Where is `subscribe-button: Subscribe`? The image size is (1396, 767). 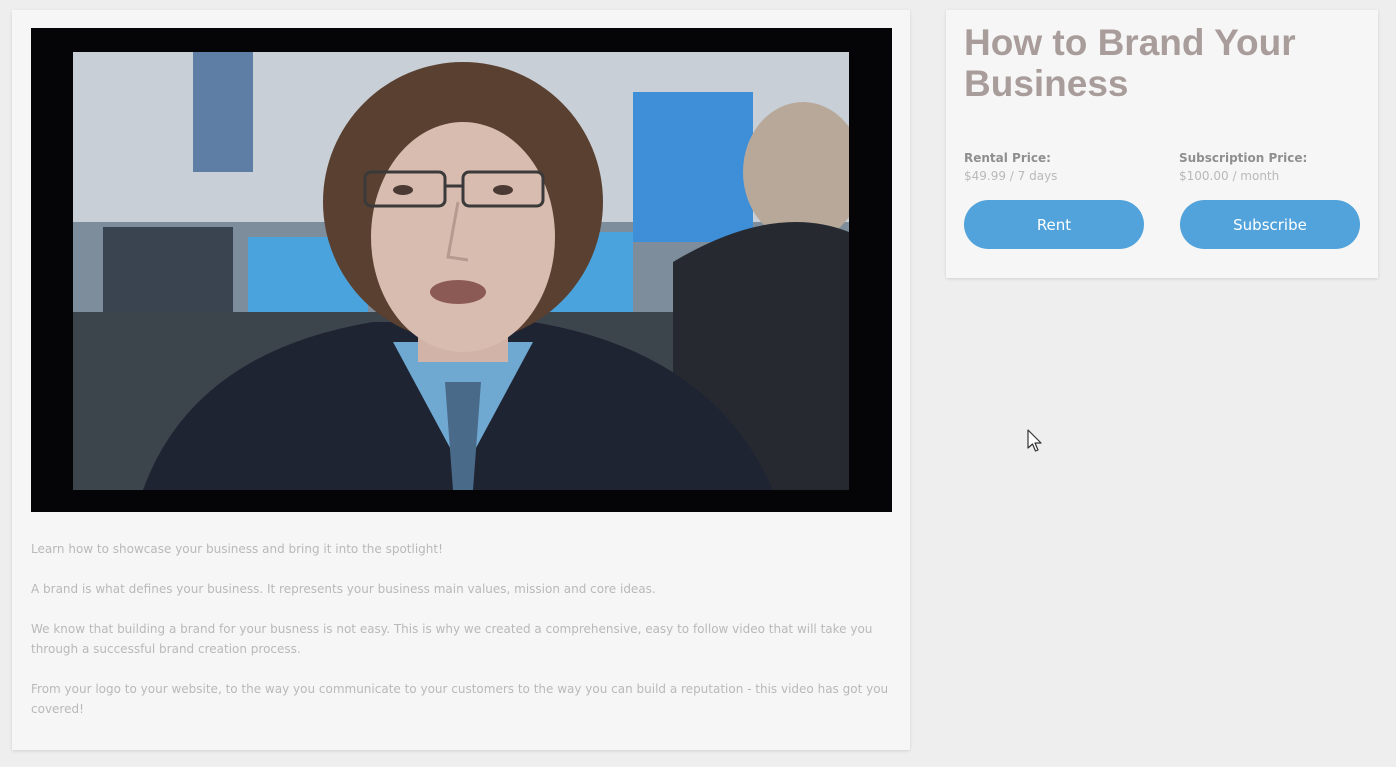 subscribe-button: Subscribe is located at coordinates (1270, 224).